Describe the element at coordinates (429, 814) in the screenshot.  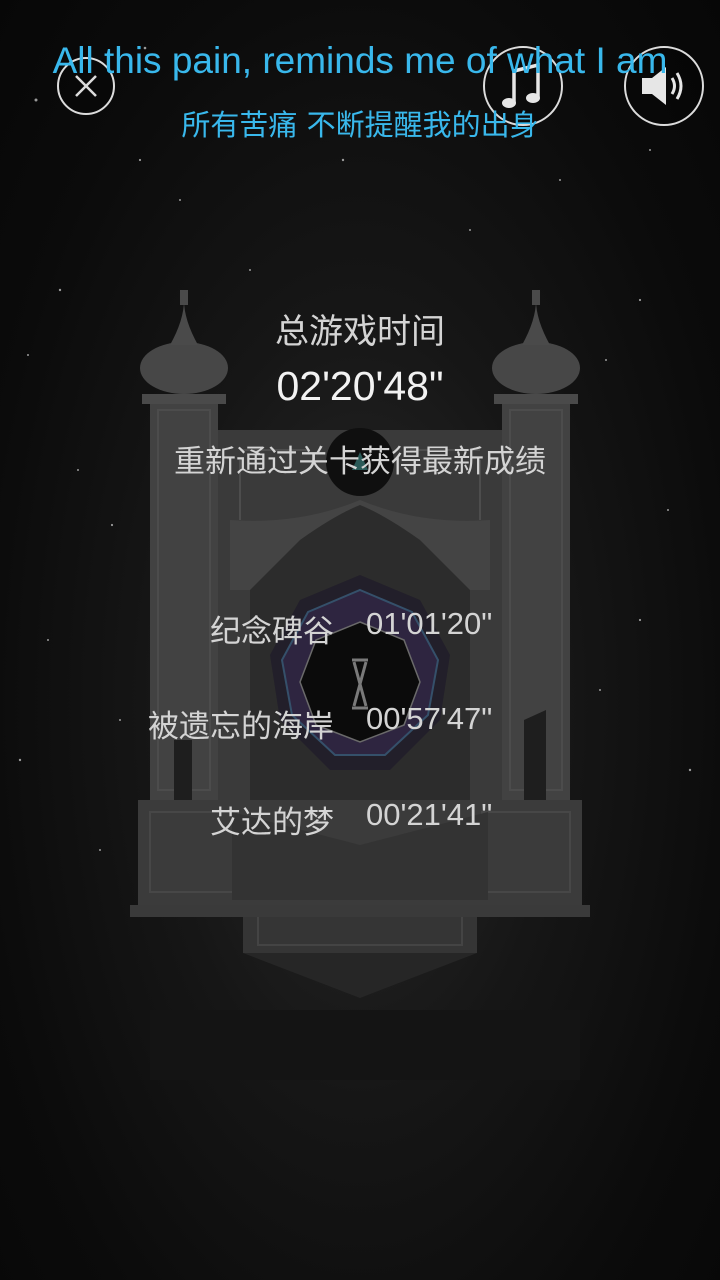
I see `level-time: 00'21'41"` at that location.